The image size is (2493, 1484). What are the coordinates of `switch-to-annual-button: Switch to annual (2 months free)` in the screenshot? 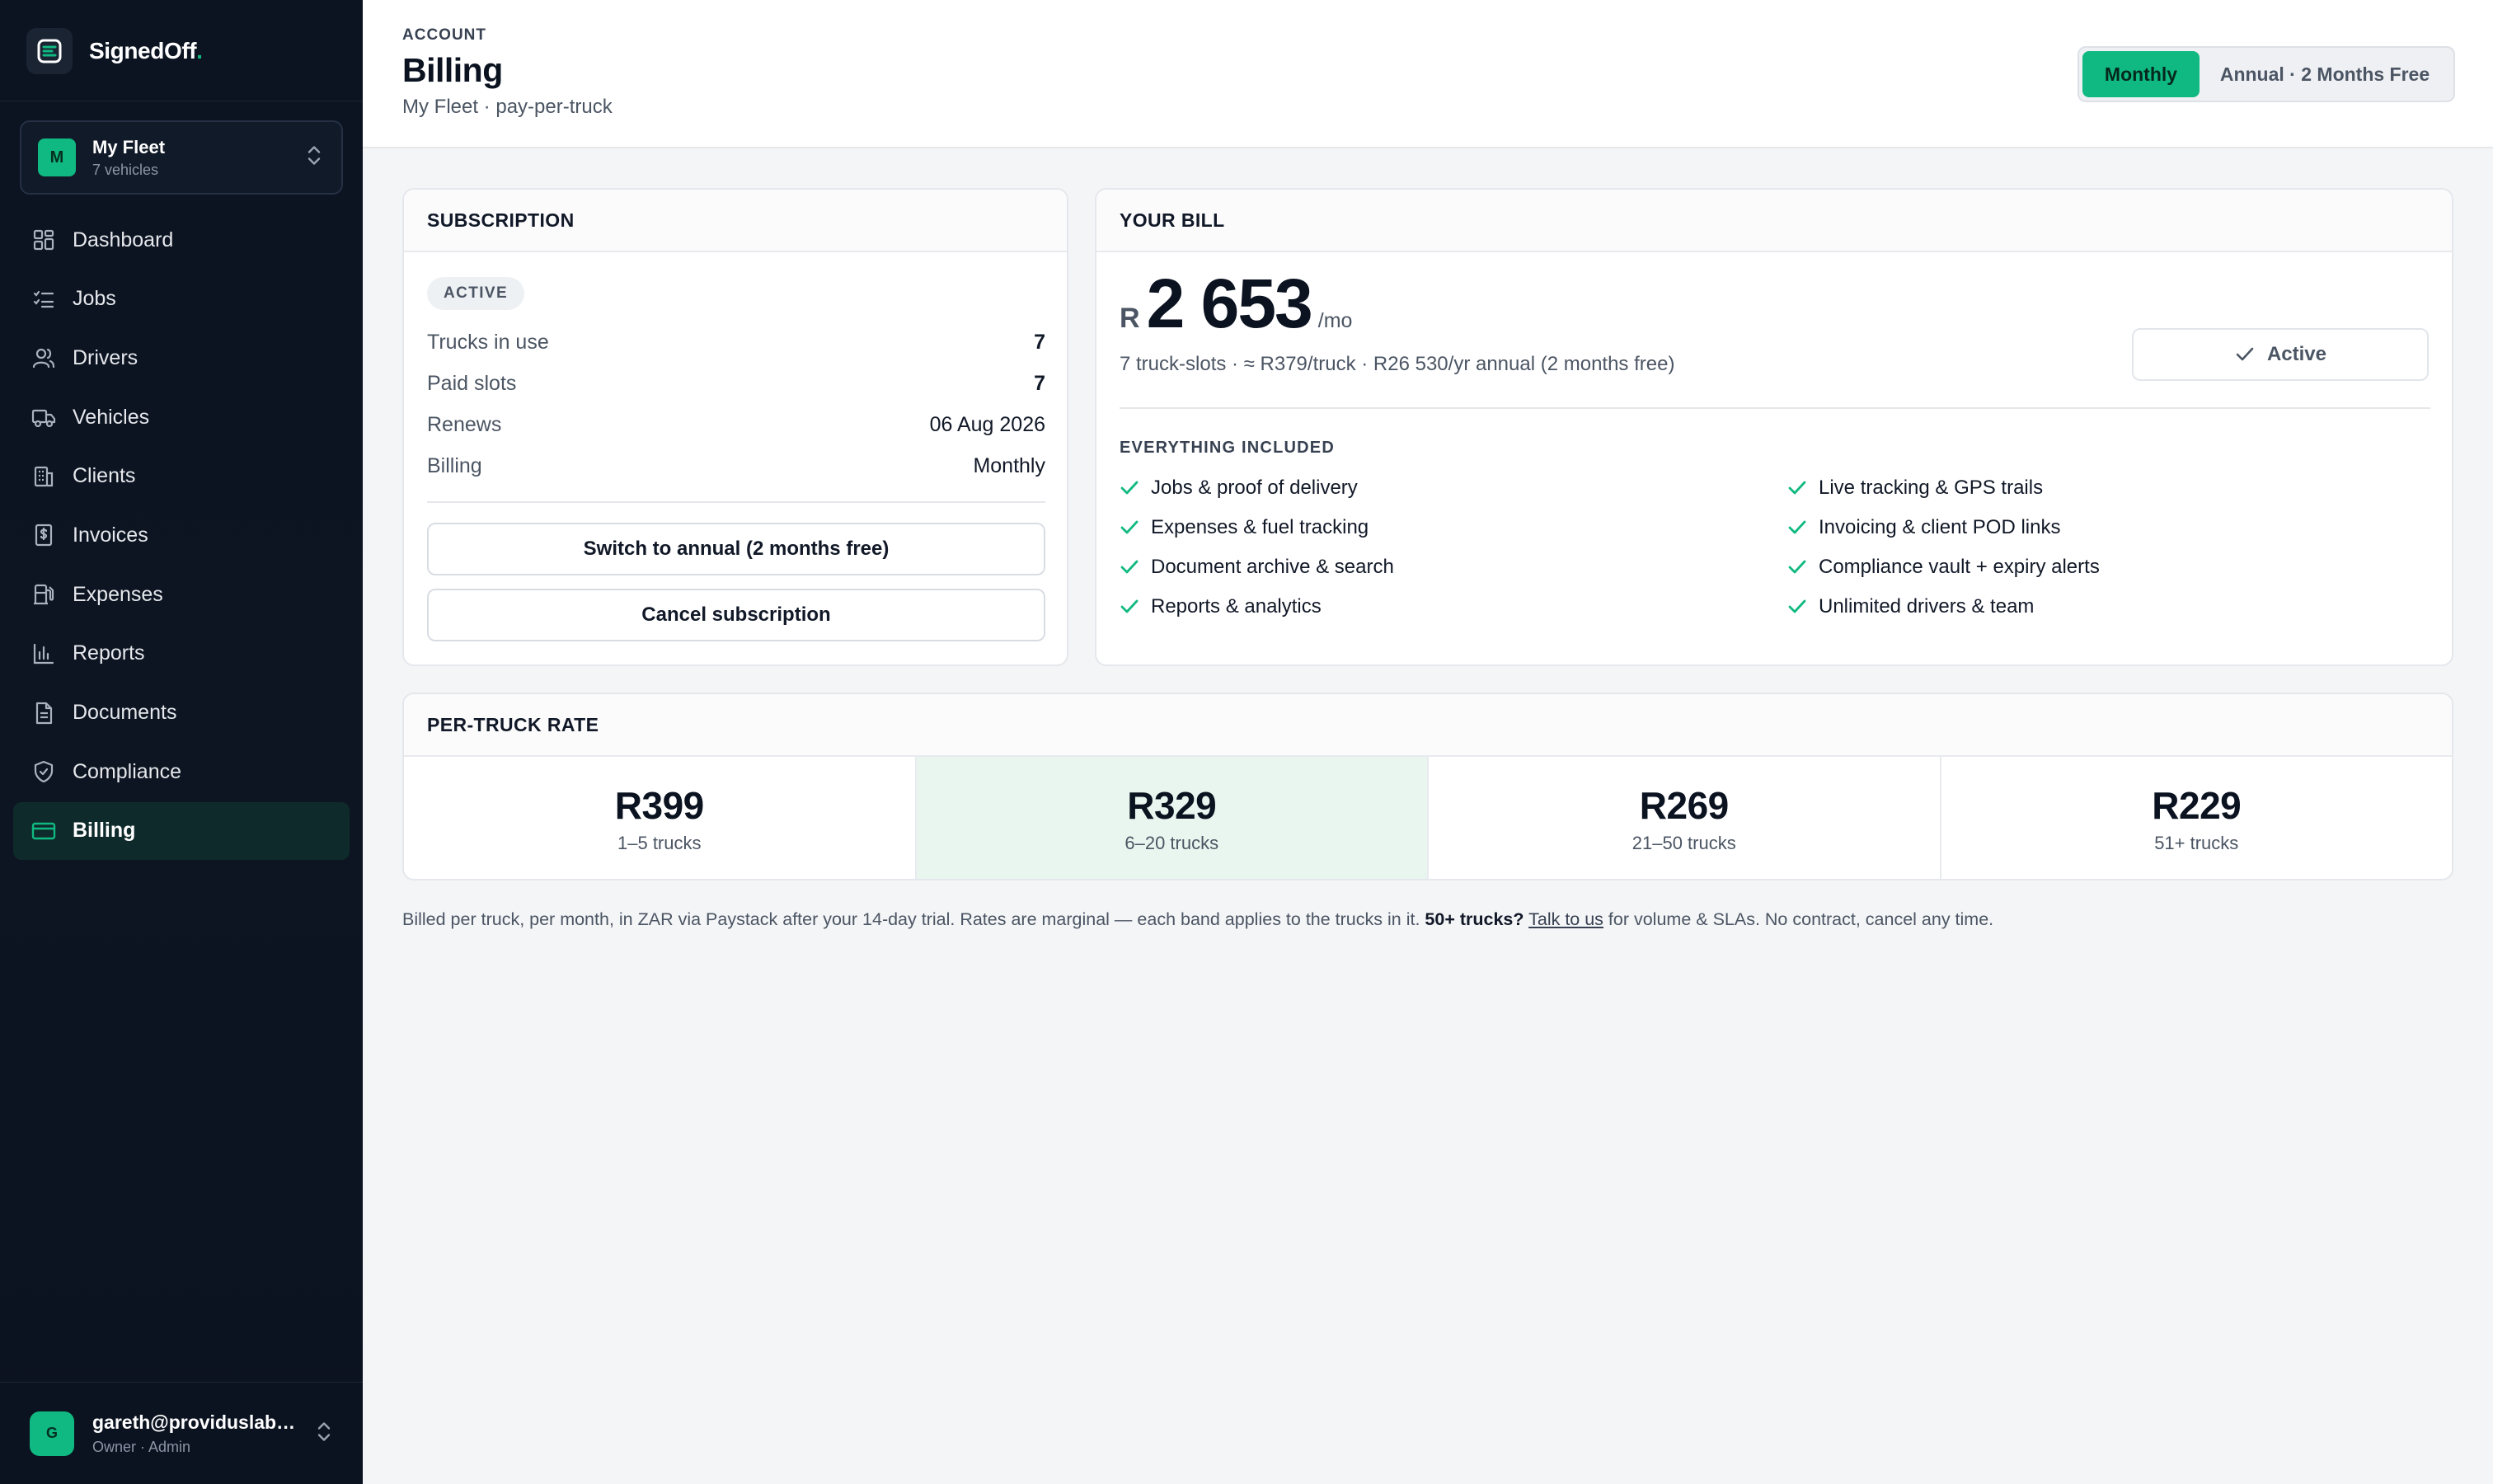 It's located at (736, 549).